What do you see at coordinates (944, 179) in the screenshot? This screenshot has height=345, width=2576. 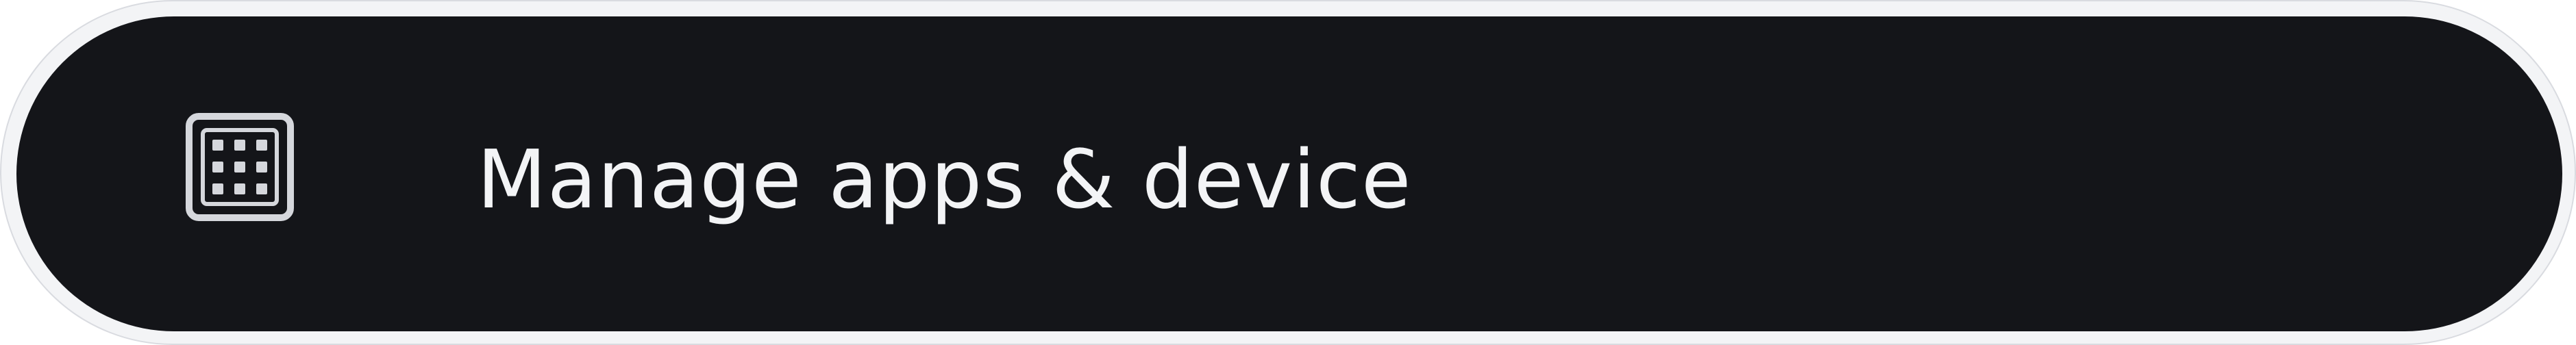 I see `menu-item-label: Manage apps & device` at bounding box center [944, 179].